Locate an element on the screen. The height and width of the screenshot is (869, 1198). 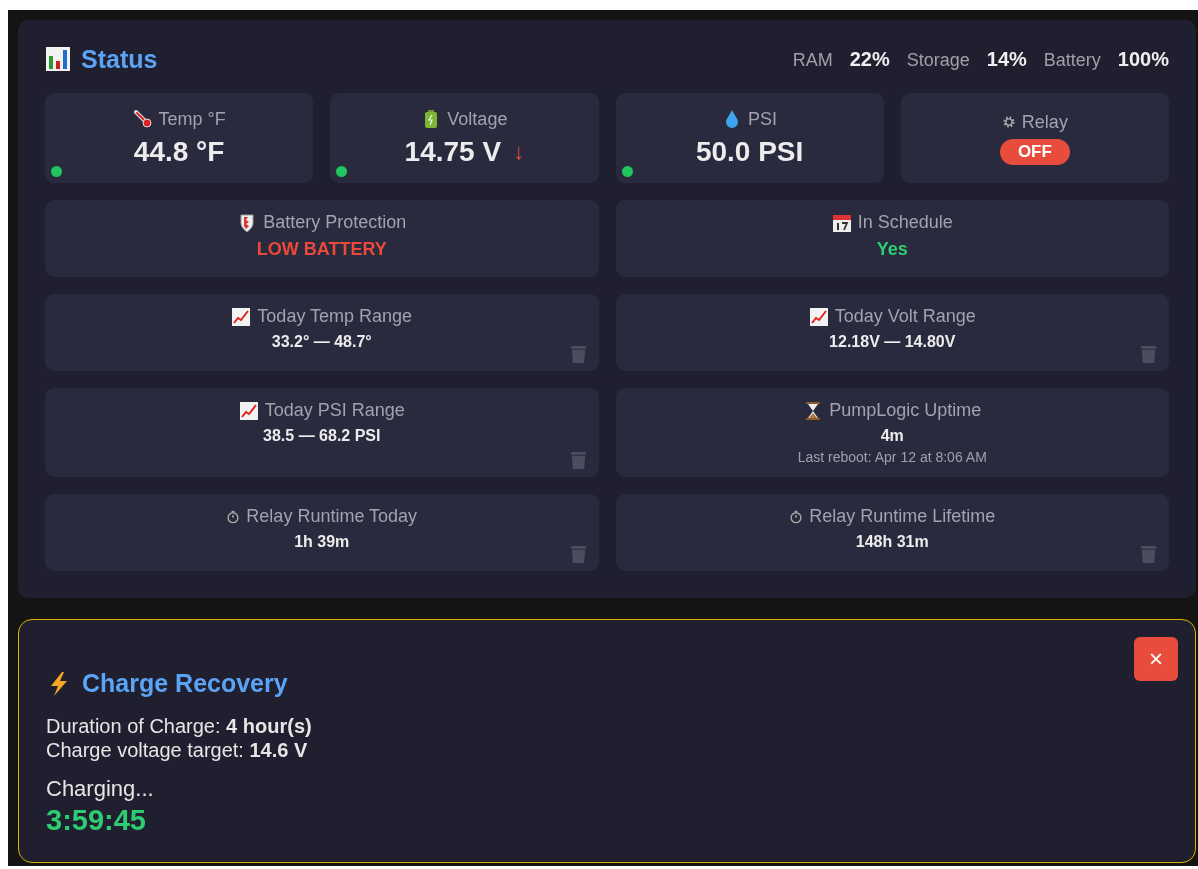
card-value: 148h 31m is located at coordinates (892, 542).